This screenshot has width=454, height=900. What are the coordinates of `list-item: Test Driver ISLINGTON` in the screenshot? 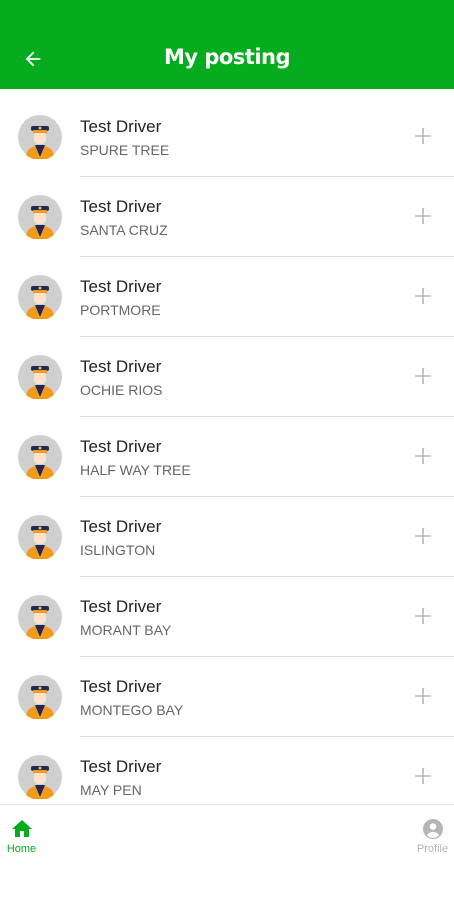 It's located at (227, 537).